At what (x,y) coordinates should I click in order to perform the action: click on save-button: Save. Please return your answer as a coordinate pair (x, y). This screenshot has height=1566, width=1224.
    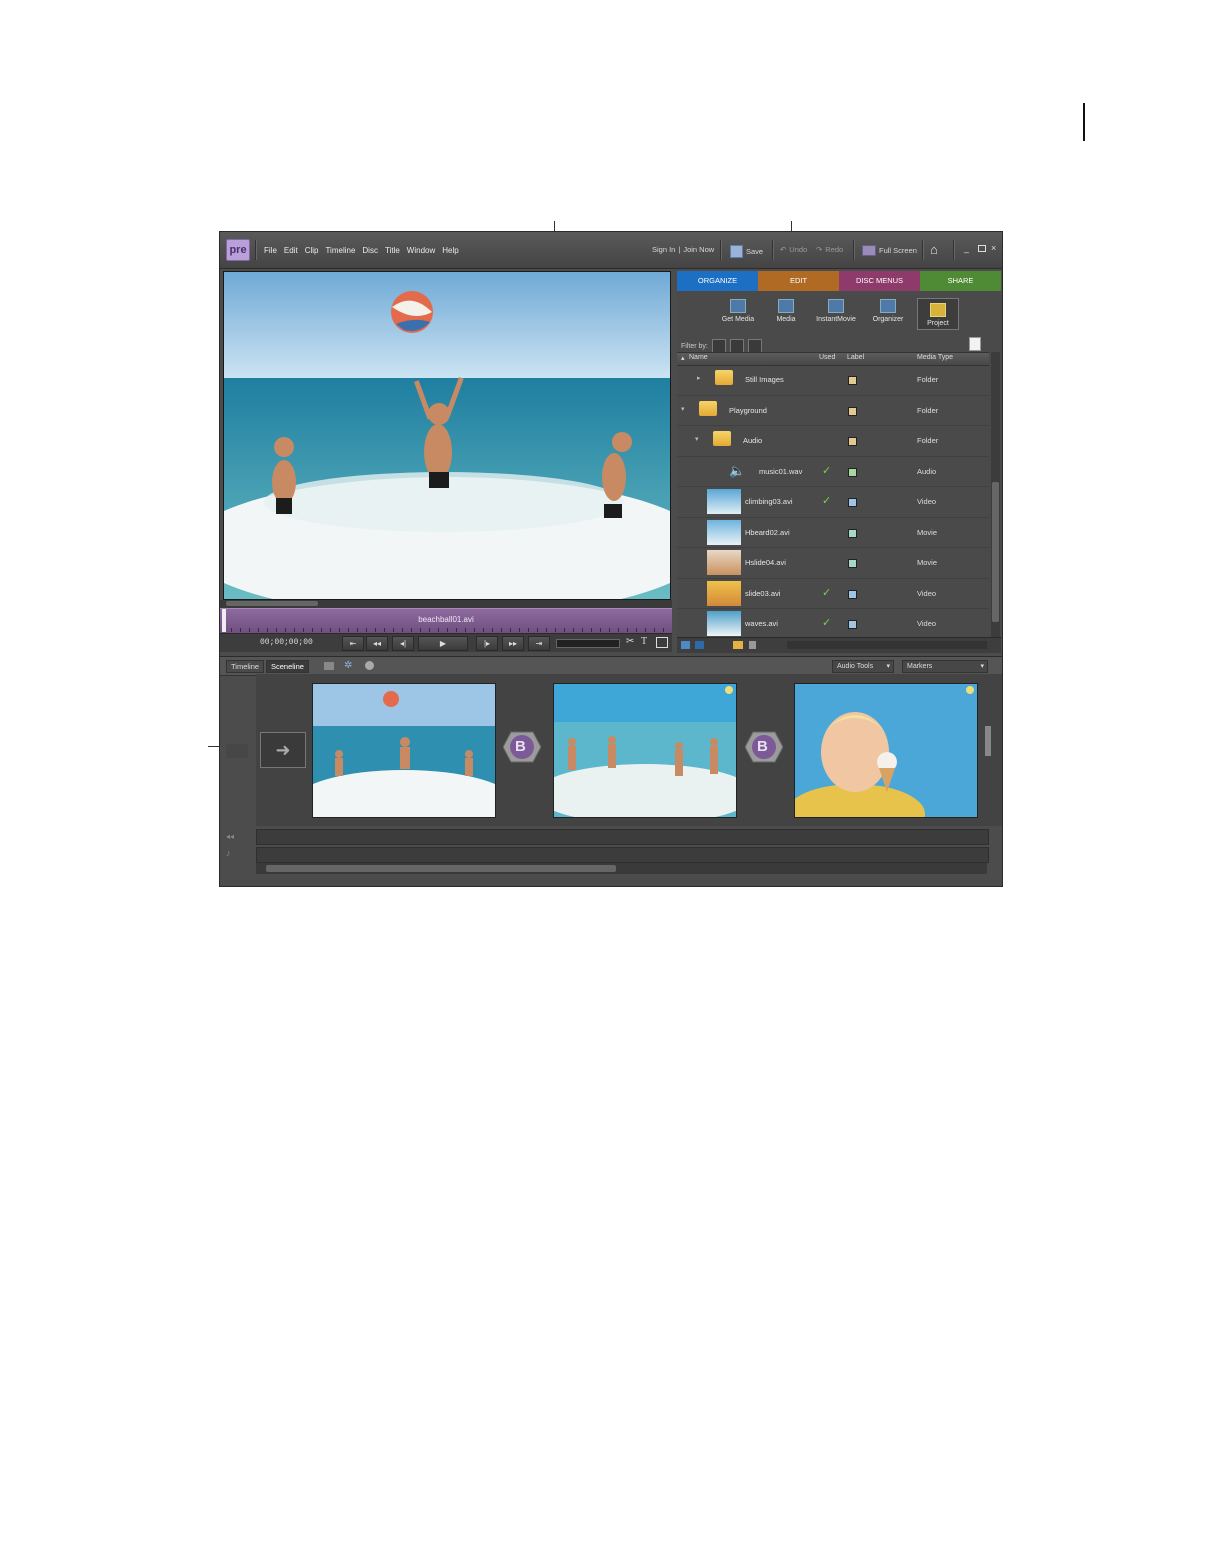
    Looking at the image, I should click on (746, 251).